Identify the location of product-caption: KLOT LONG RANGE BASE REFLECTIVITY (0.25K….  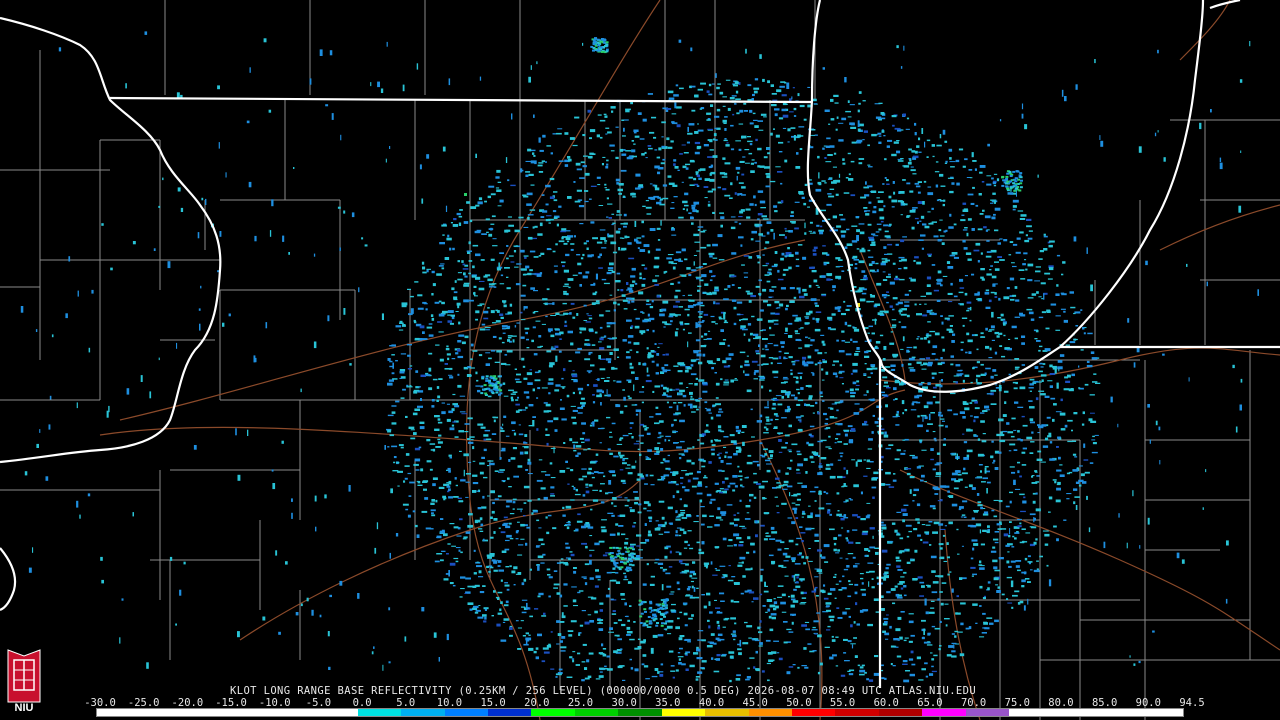
(603, 691).